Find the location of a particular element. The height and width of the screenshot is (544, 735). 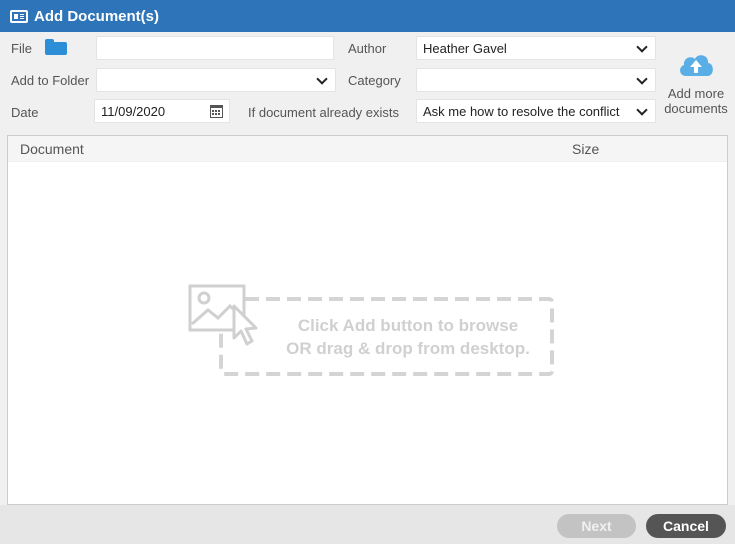

author-label: Author is located at coordinates (367, 48).